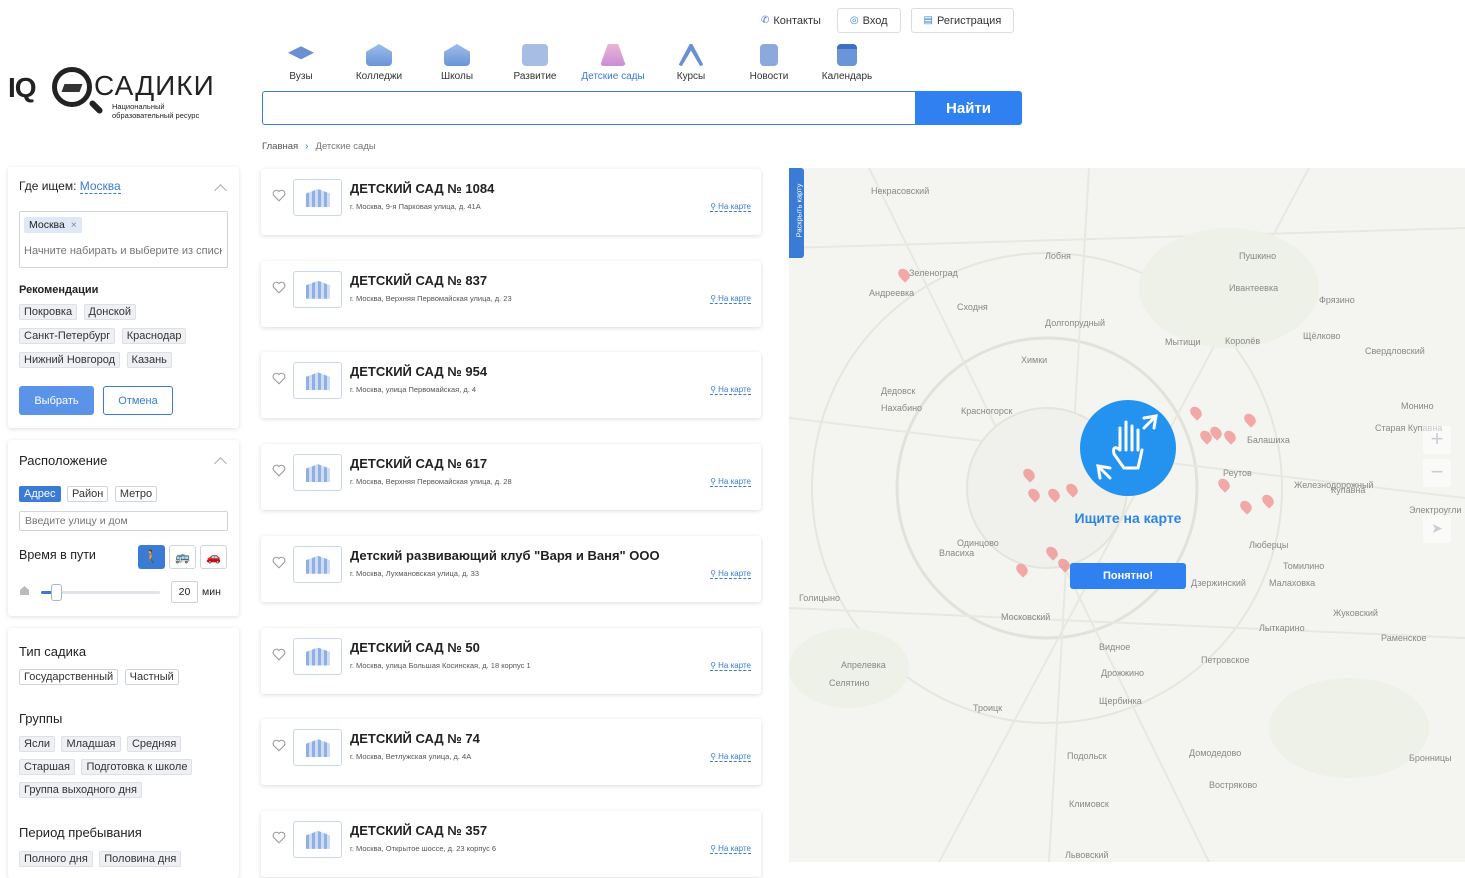 The width and height of the screenshot is (1465, 878). What do you see at coordinates (123, 251) in the screenshot?
I see `city-search-input` at bounding box center [123, 251].